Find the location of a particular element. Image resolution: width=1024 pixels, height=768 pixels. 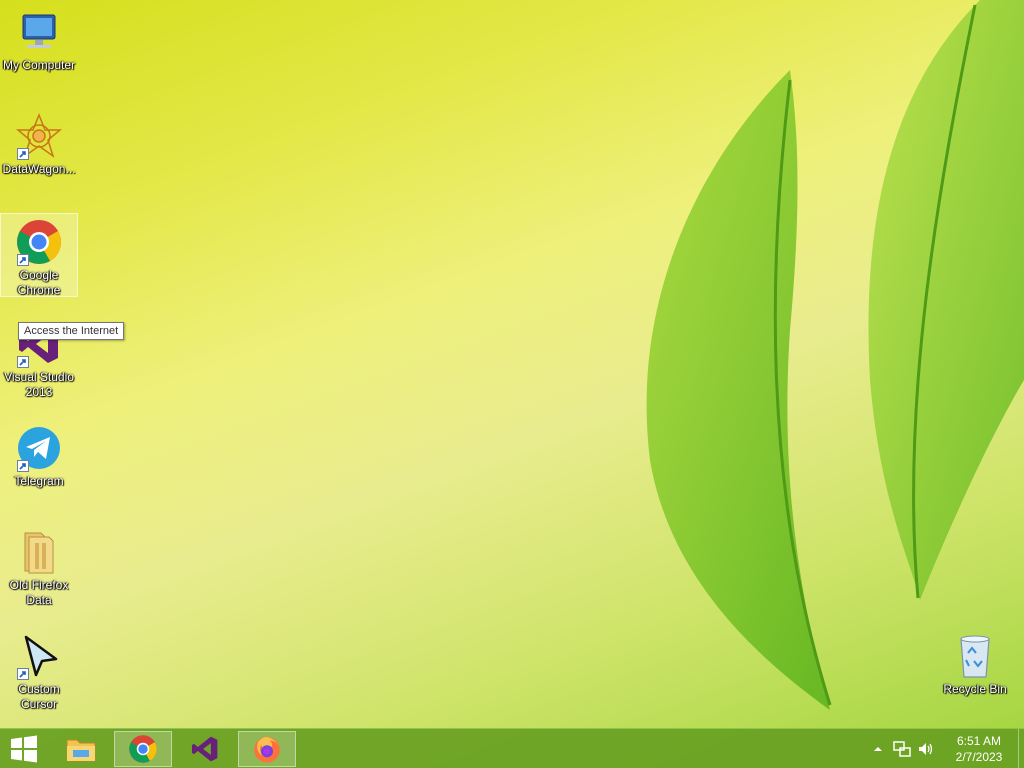

show-desktop-button is located at coordinates (1021, 748).